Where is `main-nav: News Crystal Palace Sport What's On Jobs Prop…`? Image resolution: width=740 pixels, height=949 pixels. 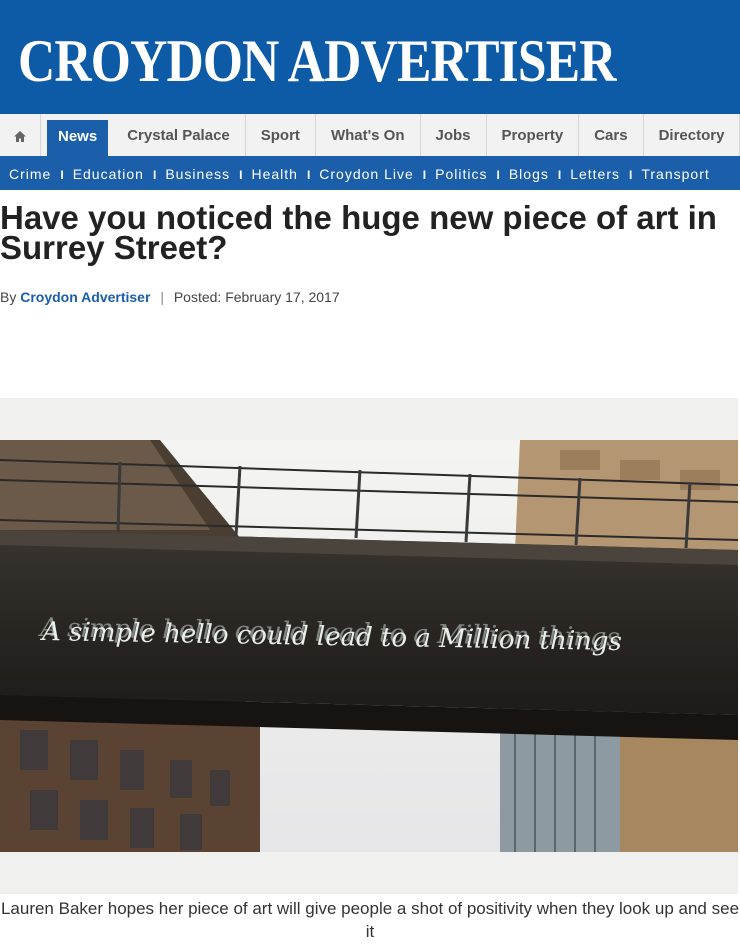
main-nav: News Crystal Palace Sport What's On Jobs Prop… is located at coordinates (370, 135).